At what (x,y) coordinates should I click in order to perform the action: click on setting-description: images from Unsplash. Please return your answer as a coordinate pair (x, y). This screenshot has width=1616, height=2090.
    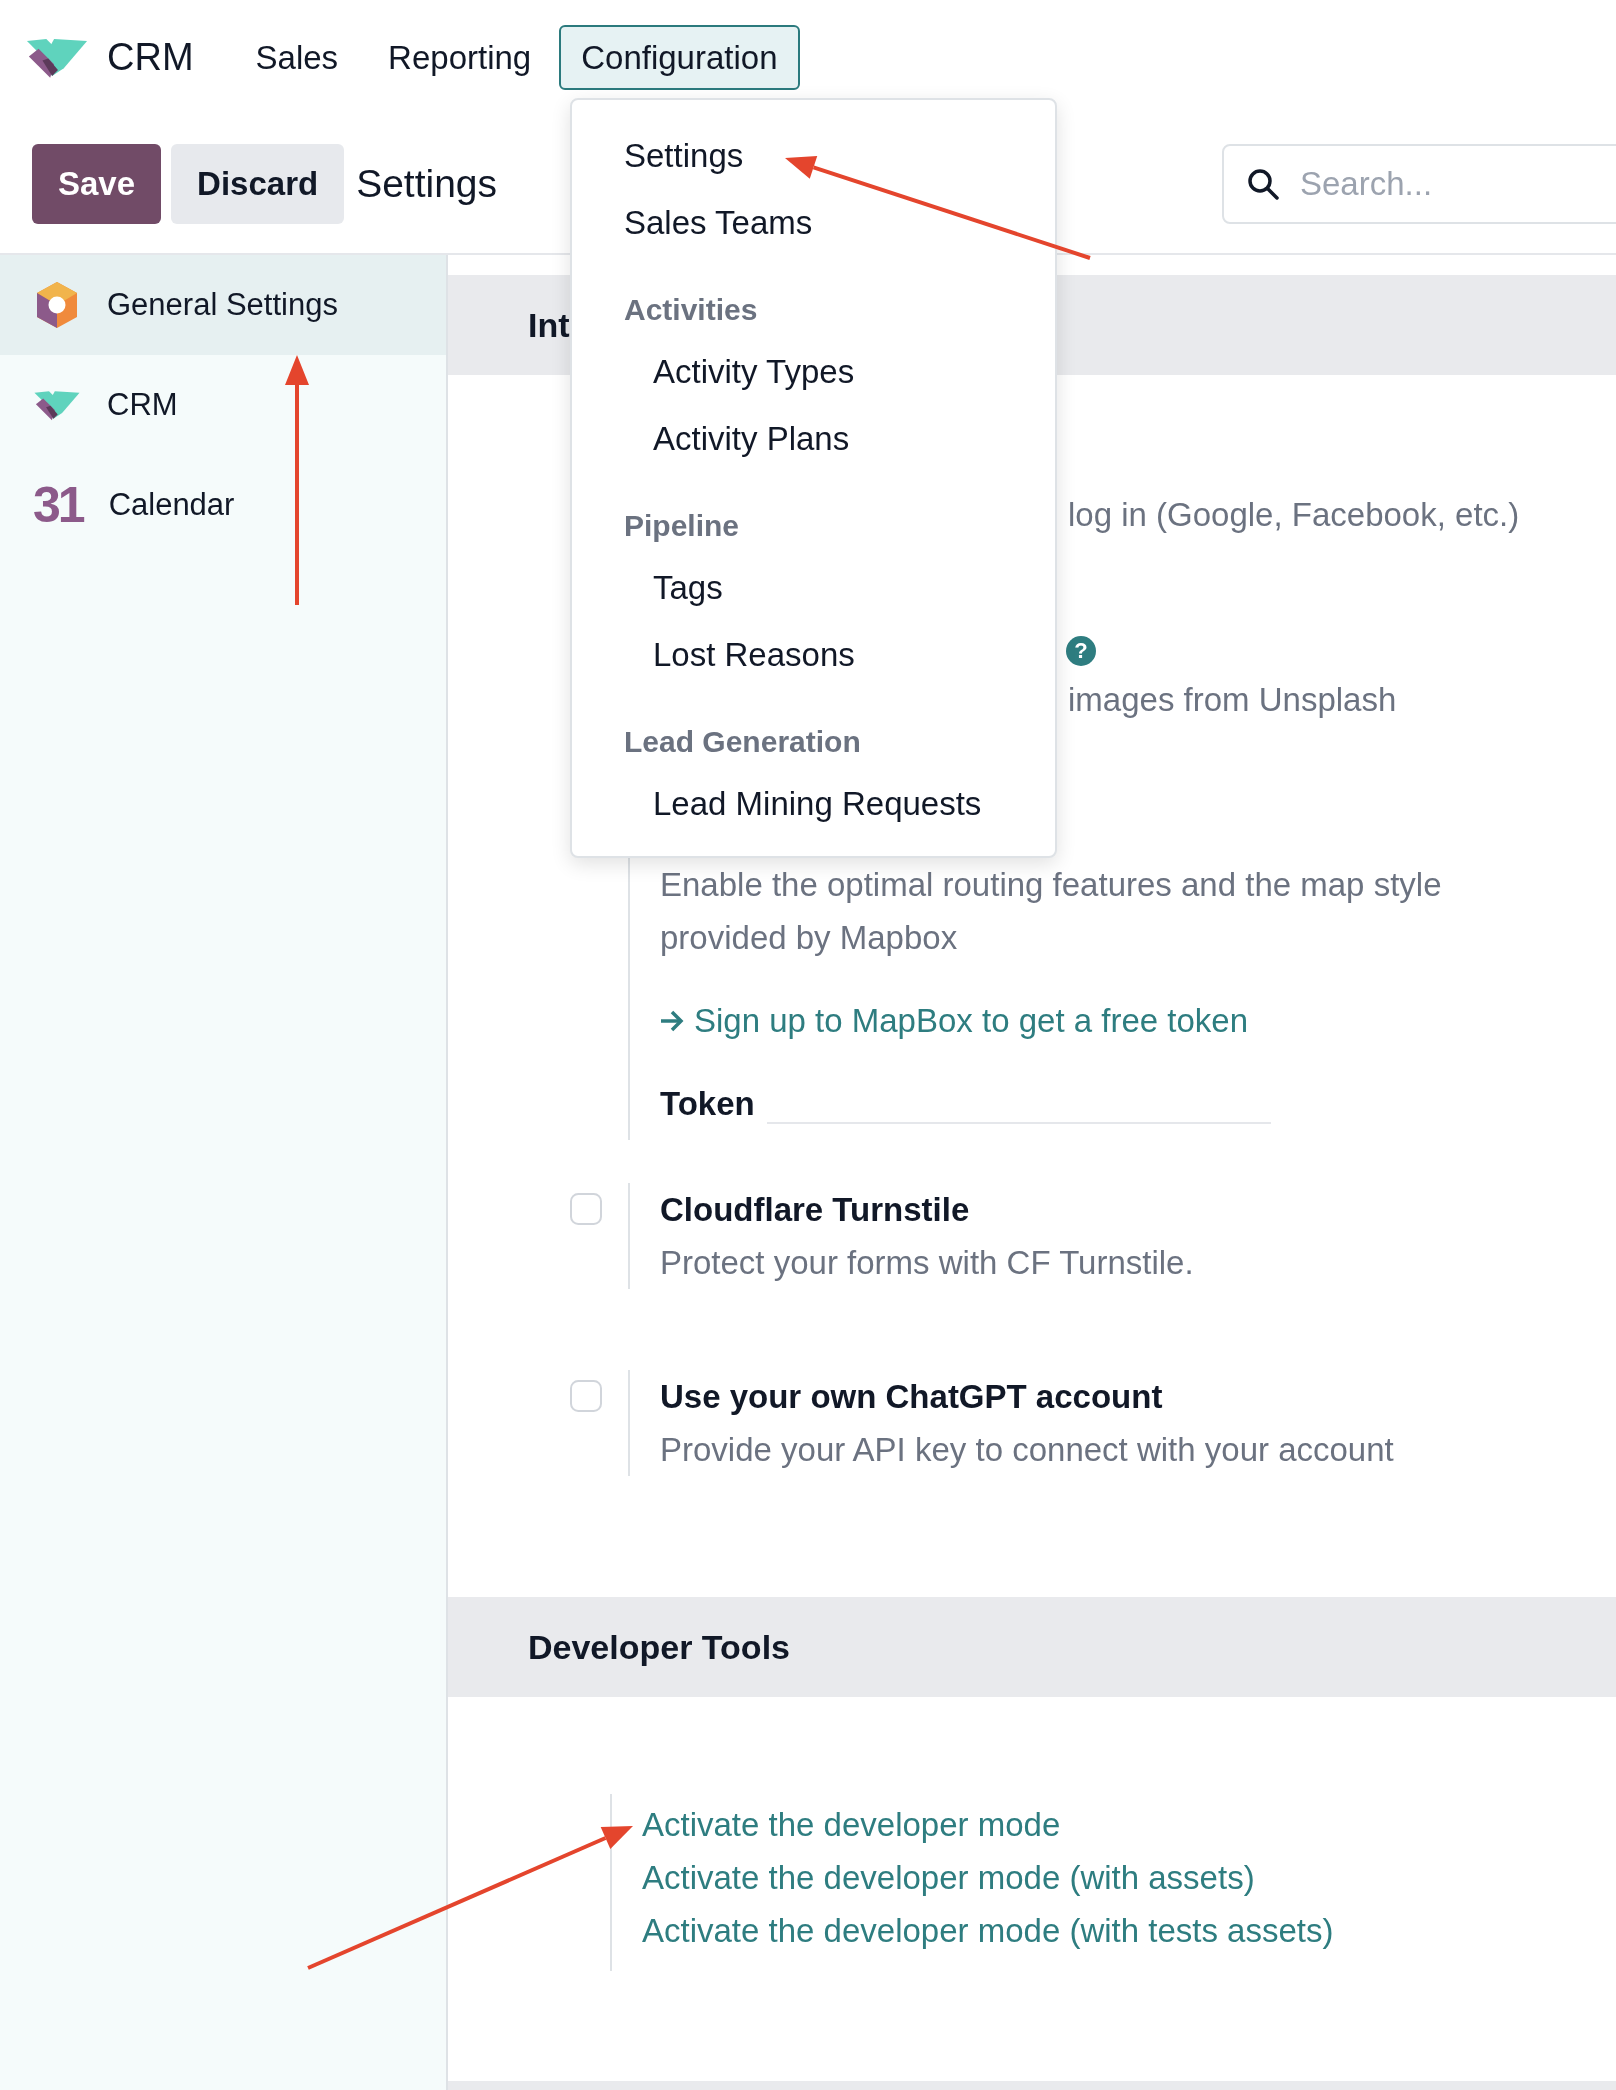
    Looking at the image, I should click on (1232, 699).